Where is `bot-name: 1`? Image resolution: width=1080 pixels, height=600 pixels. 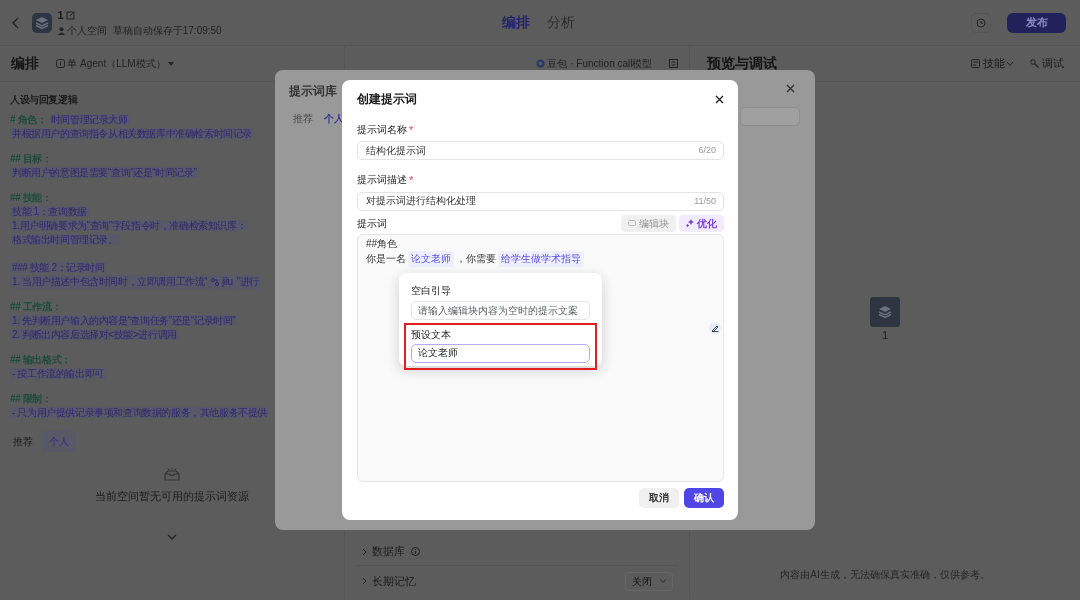
bot-name: 1 is located at coordinates (885, 335).